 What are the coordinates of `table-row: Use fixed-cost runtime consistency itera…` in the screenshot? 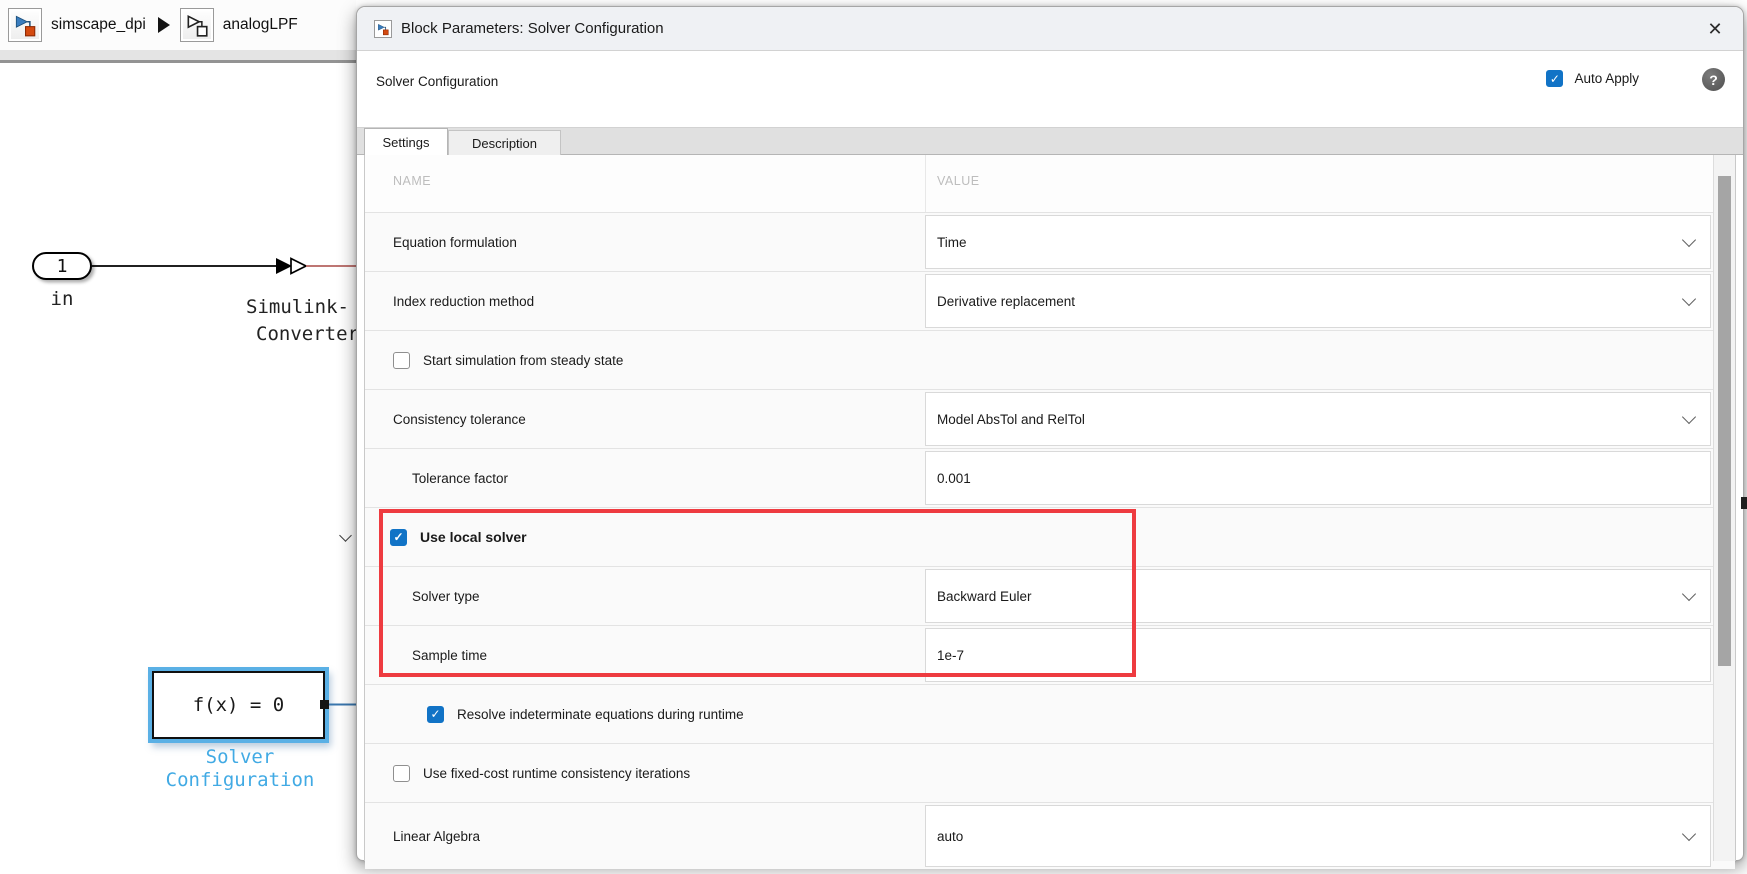 It's located at (1050, 773).